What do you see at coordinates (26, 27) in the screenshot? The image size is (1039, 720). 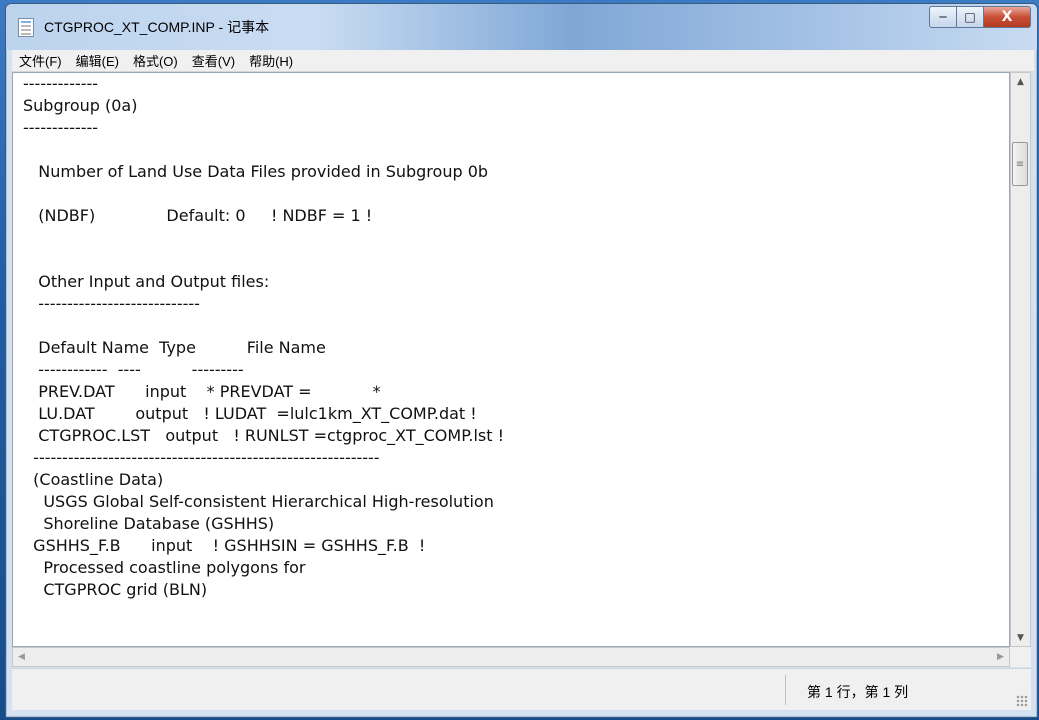 I see `notepad-app-icon` at bounding box center [26, 27].